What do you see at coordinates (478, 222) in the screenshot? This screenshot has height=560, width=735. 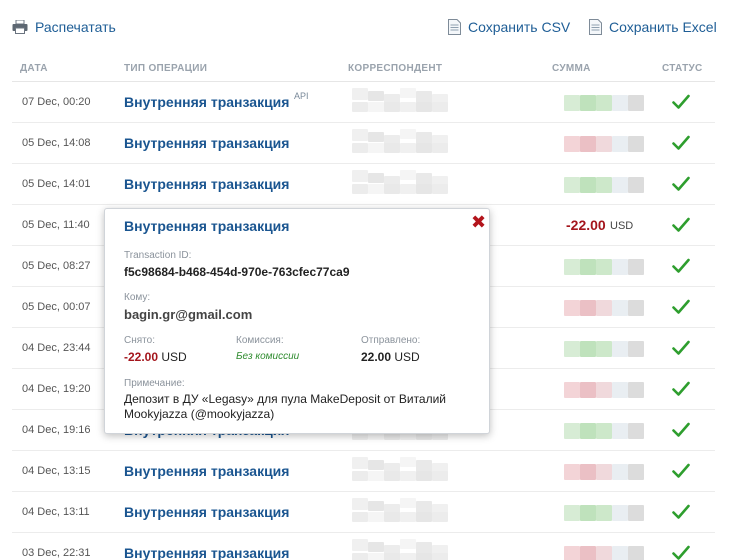 I see `close-icon: ✖` at bounding box center [478, 222].